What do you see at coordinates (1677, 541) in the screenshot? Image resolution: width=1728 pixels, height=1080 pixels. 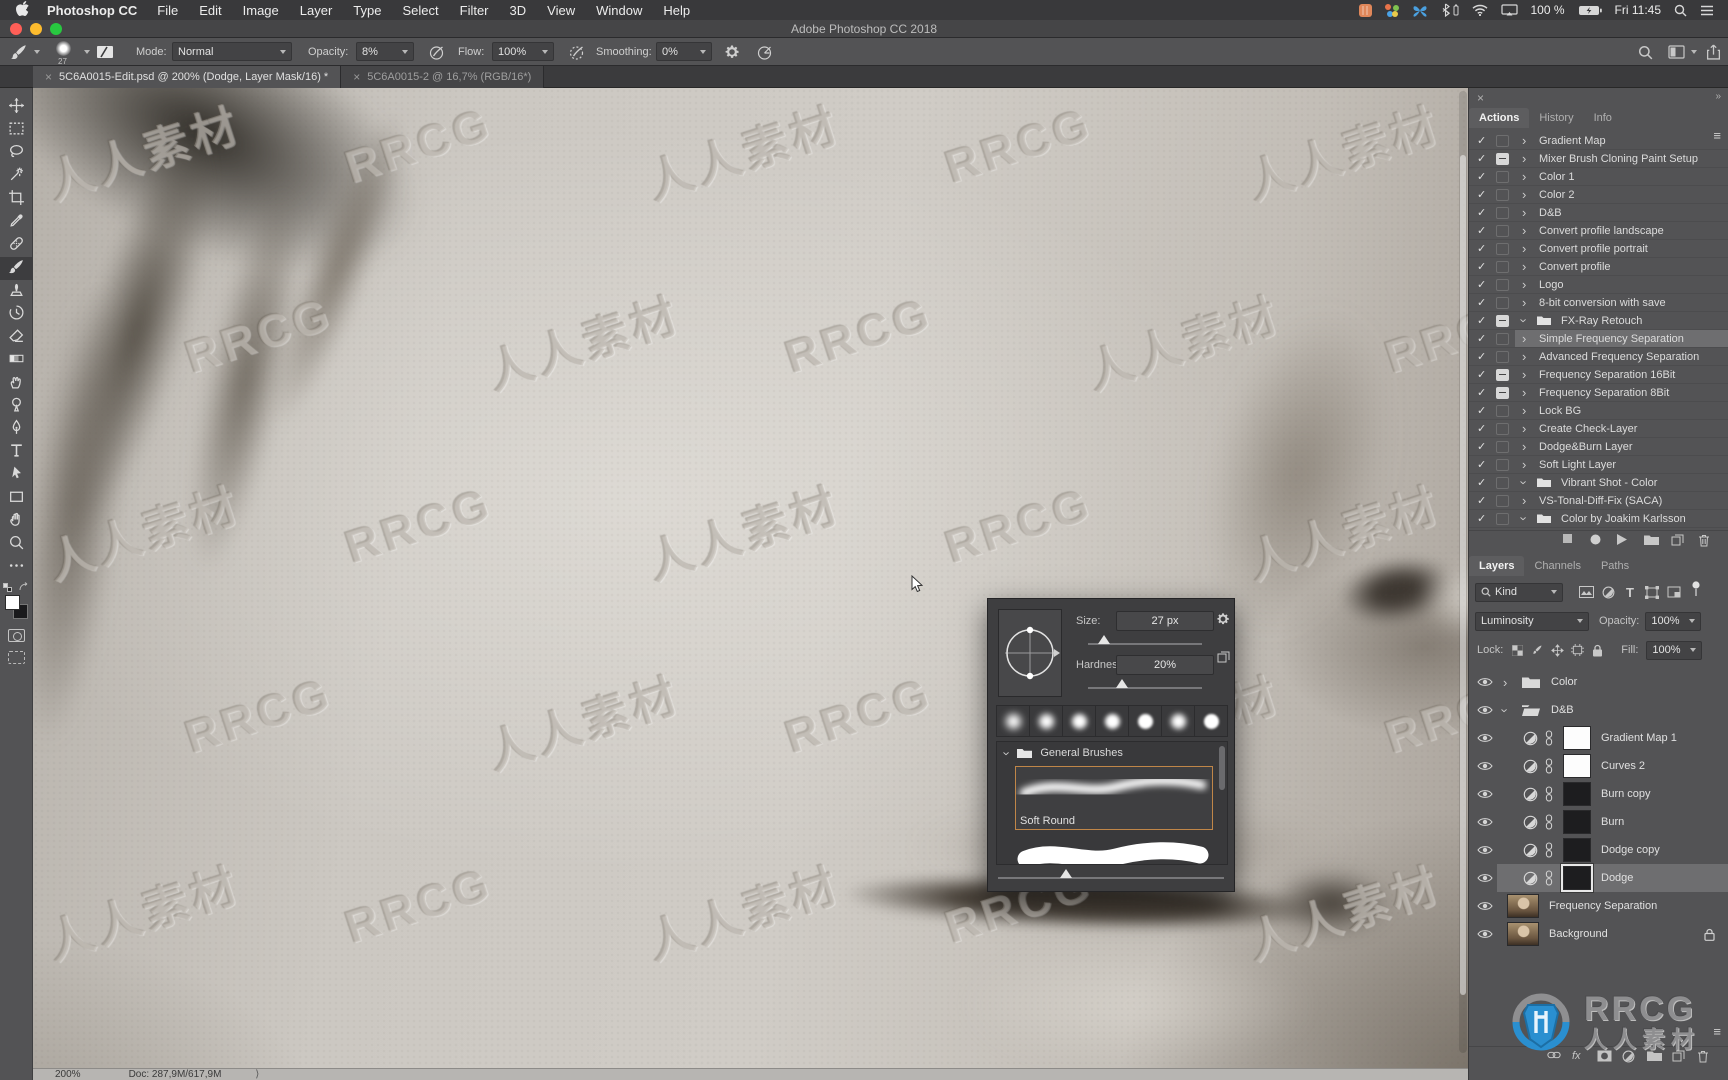 I see `new-action-button` at bounding box center [1677, 541].